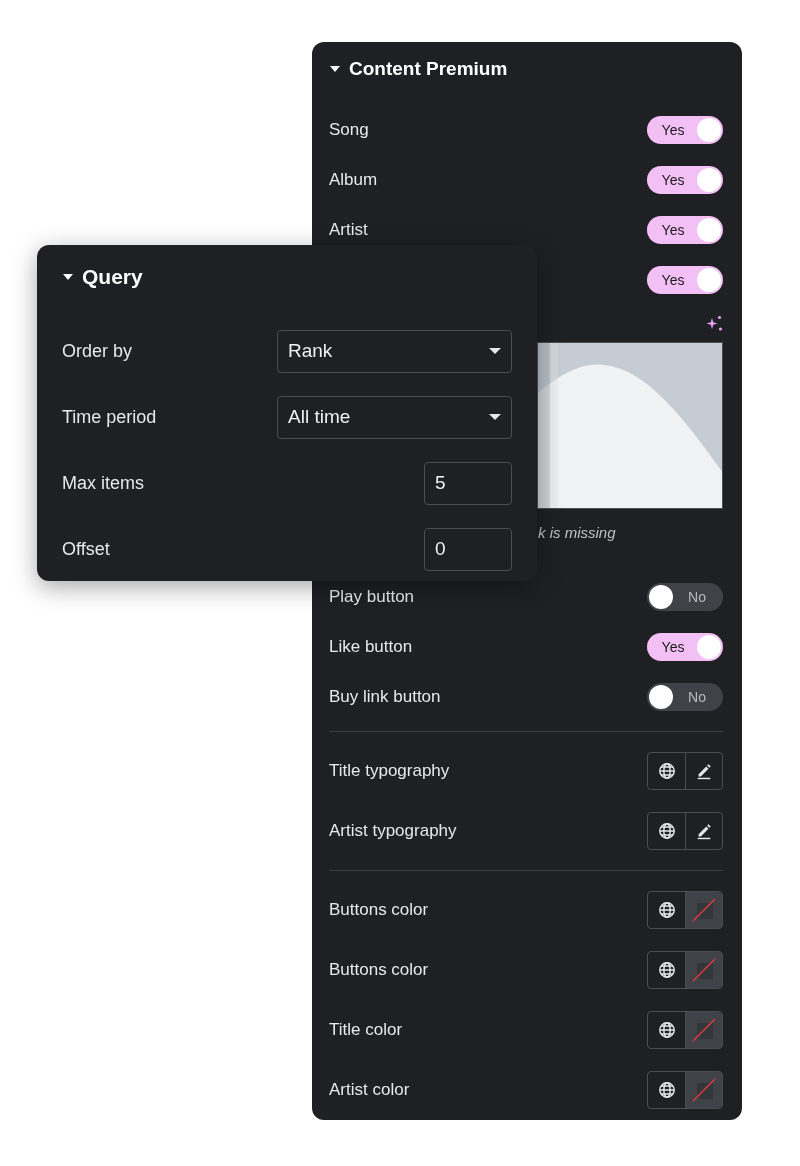 The width and height of the screenshot is (800, 1166). What do you see at coordinates (393, 831) in the screenshot?
I see `setting-label: Artist typography` at bounding box center [393, 831].